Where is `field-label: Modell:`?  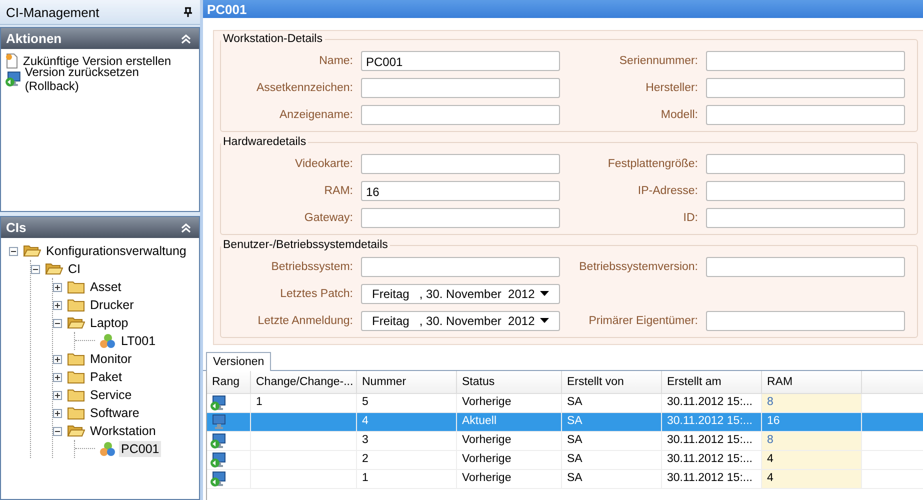 field-label: Modell: is located at coordinates (679, 114).